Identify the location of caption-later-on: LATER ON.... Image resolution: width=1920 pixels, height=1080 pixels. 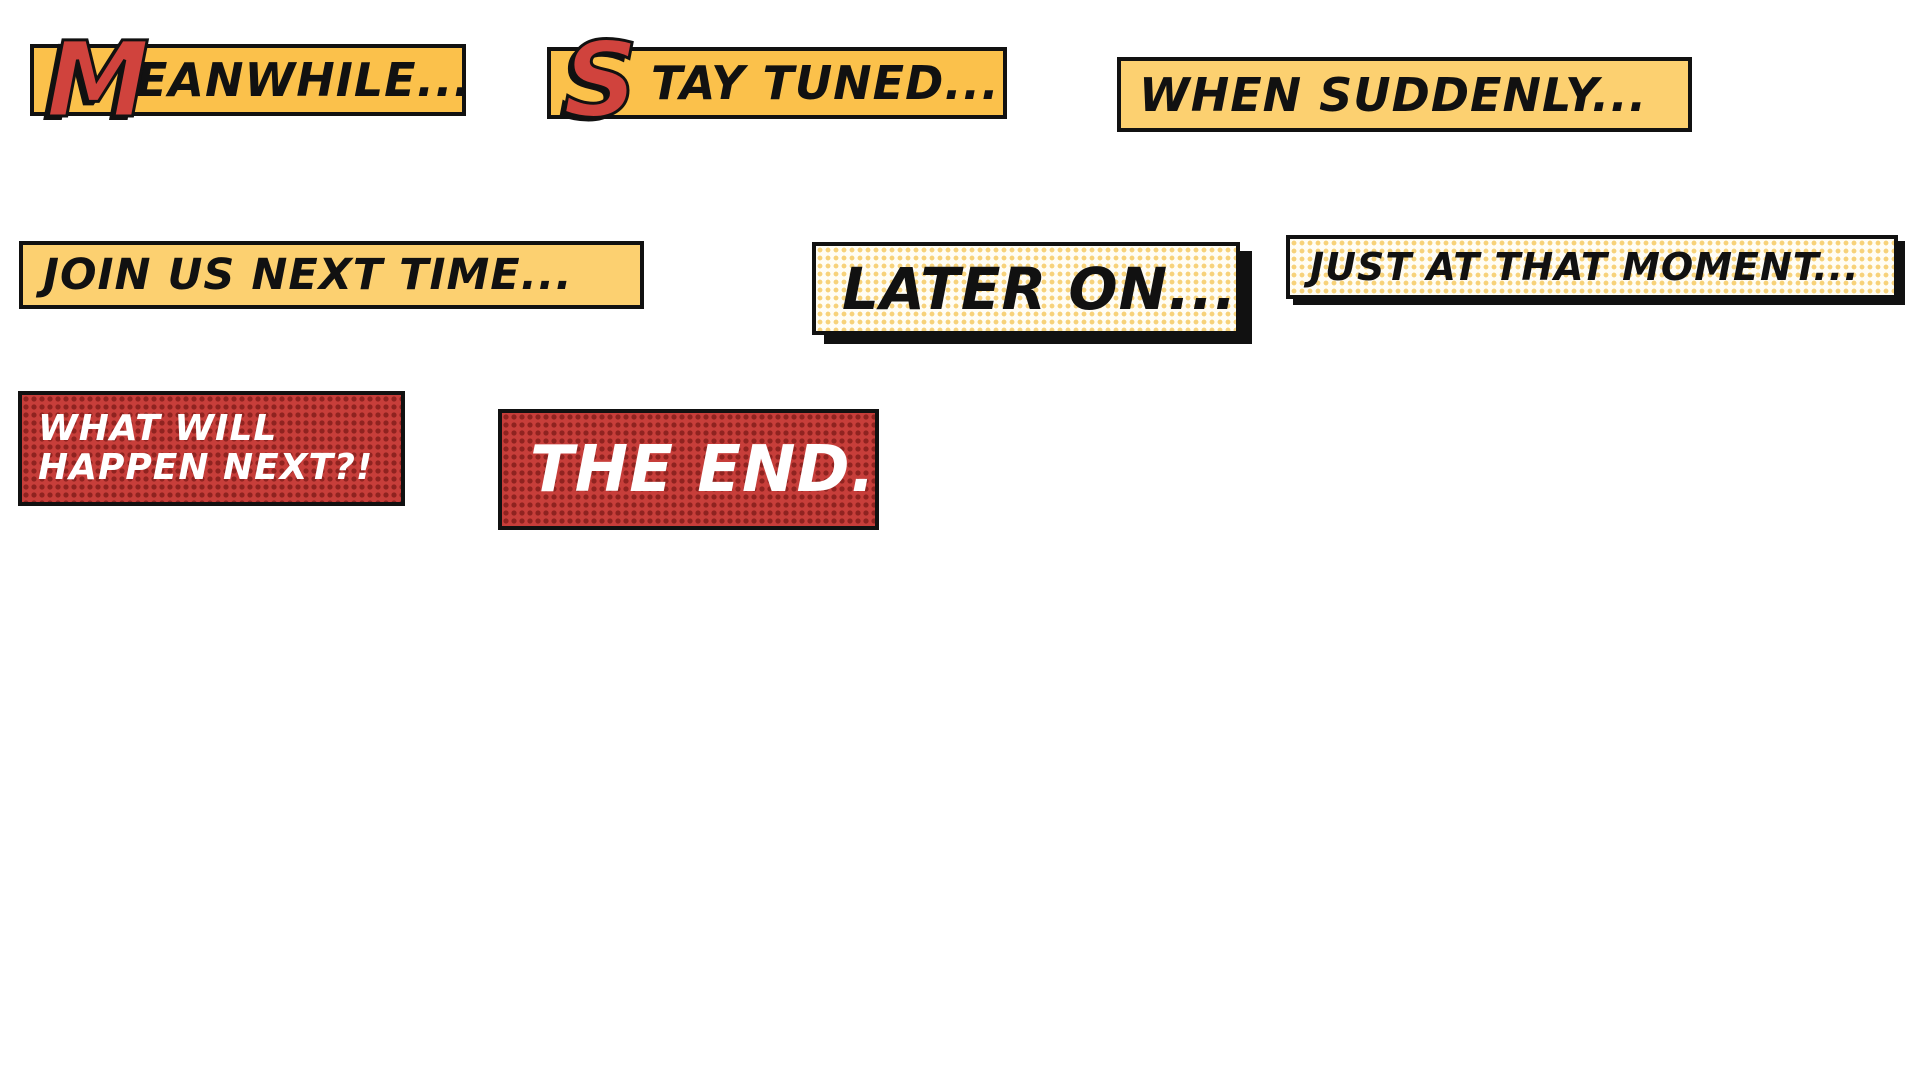
(1026, 288).